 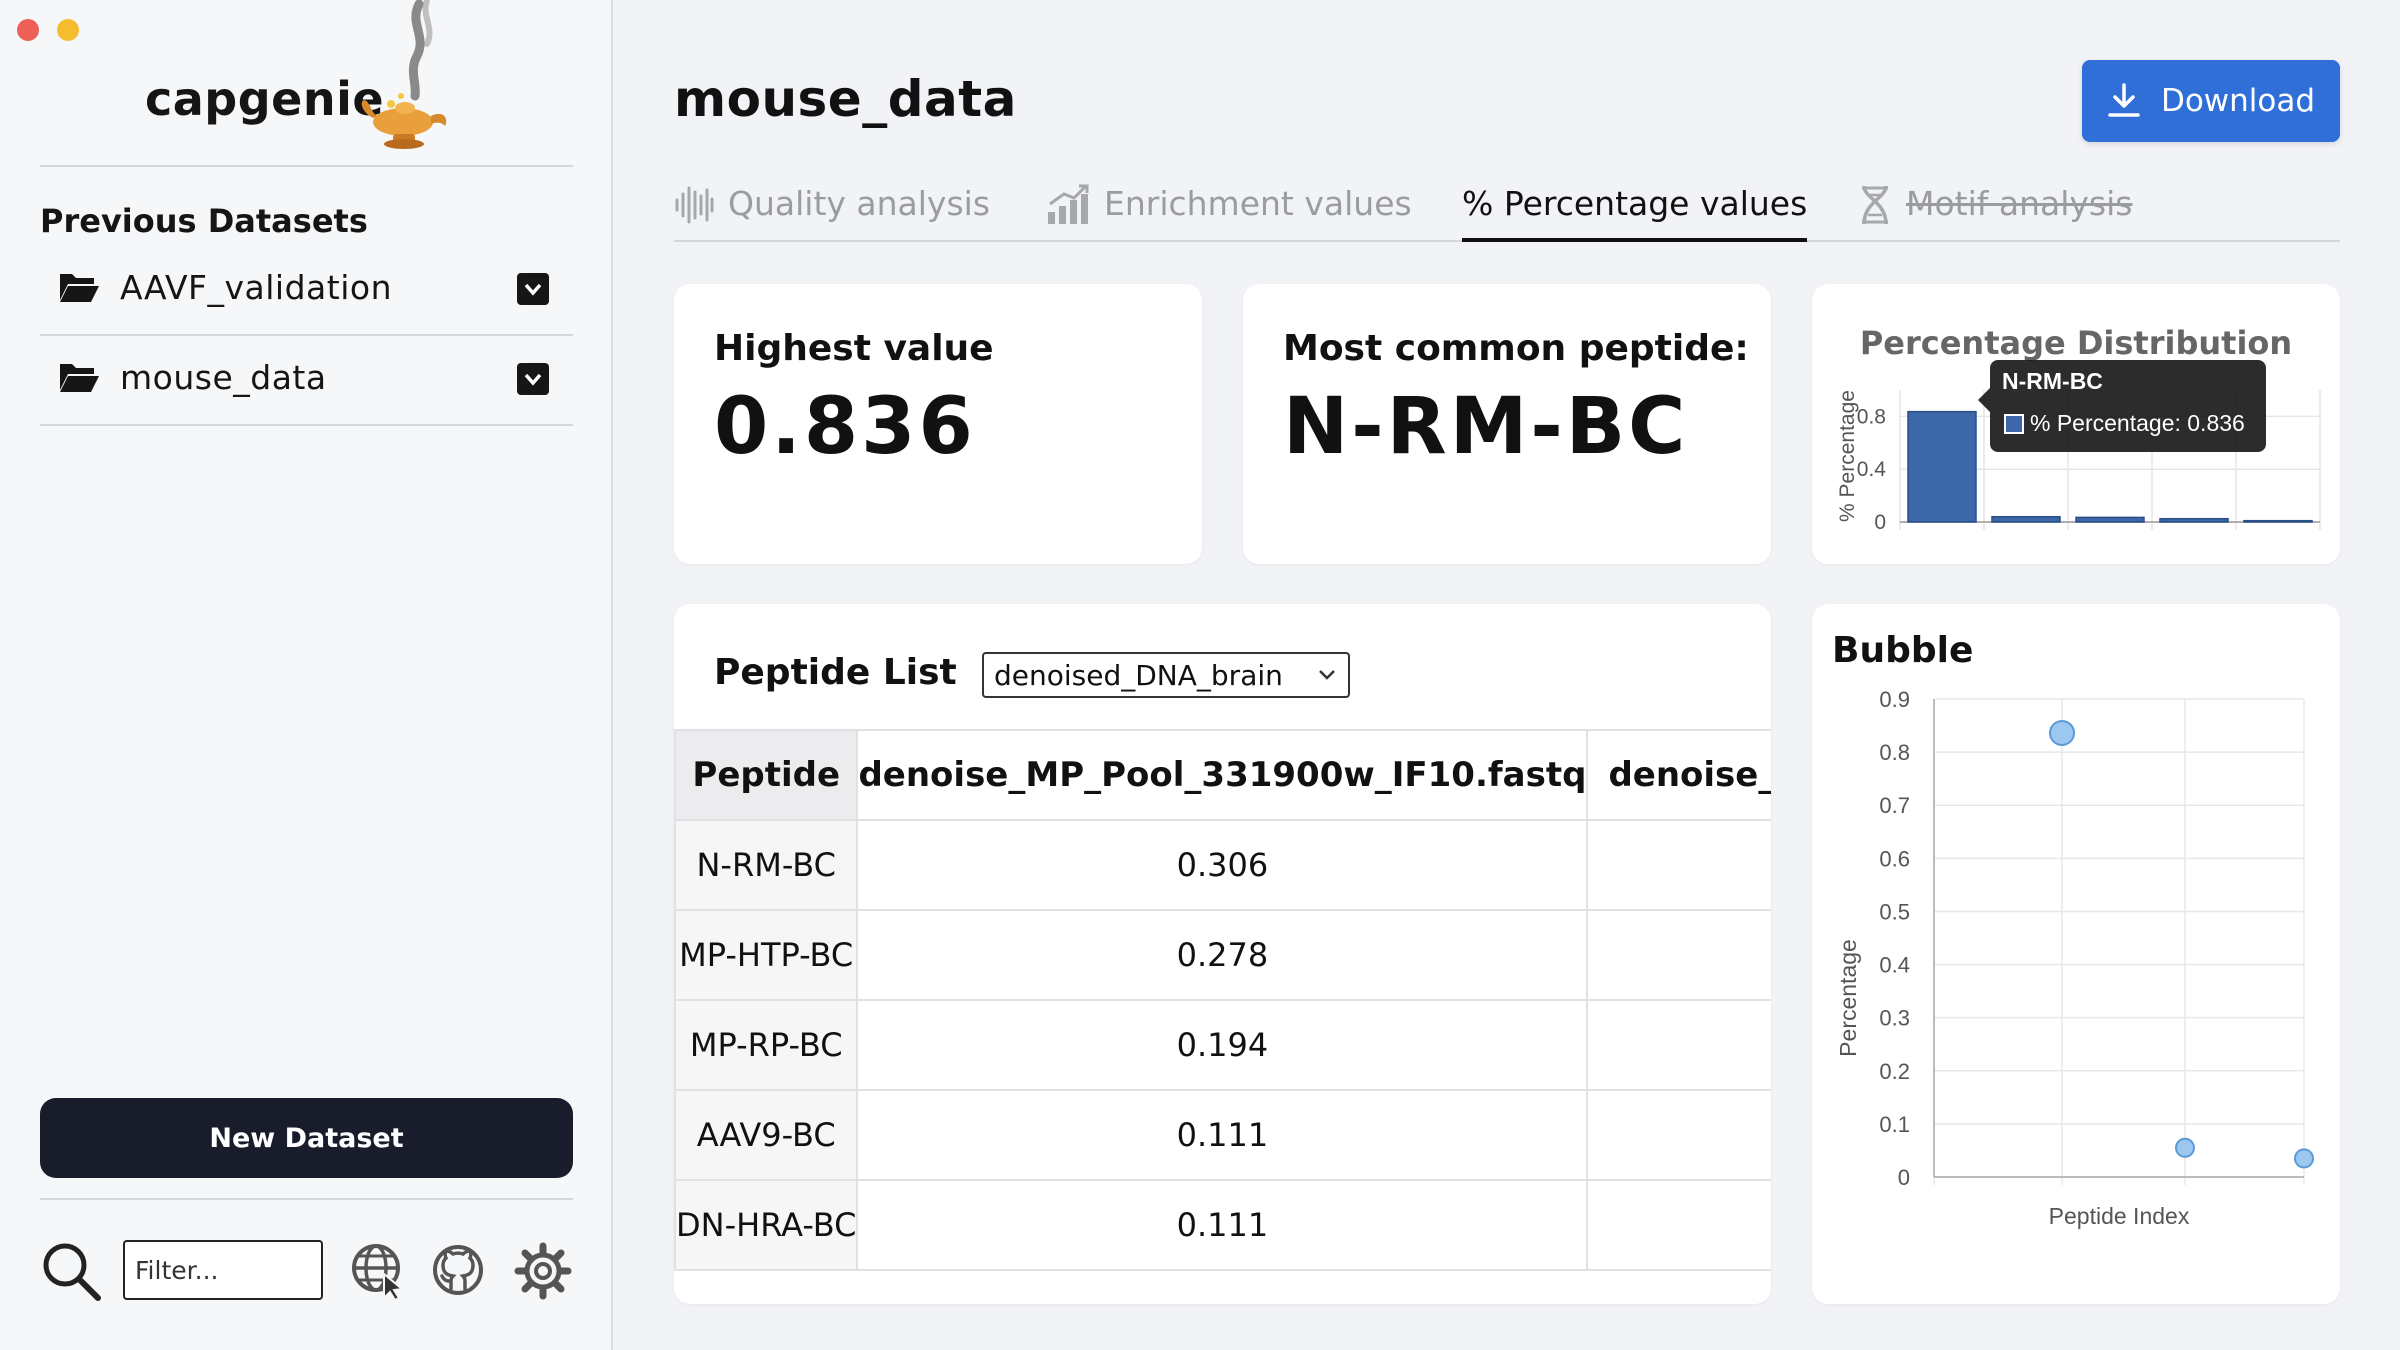 I want to click on column-header: Peptide, so click(x=766, y=775).